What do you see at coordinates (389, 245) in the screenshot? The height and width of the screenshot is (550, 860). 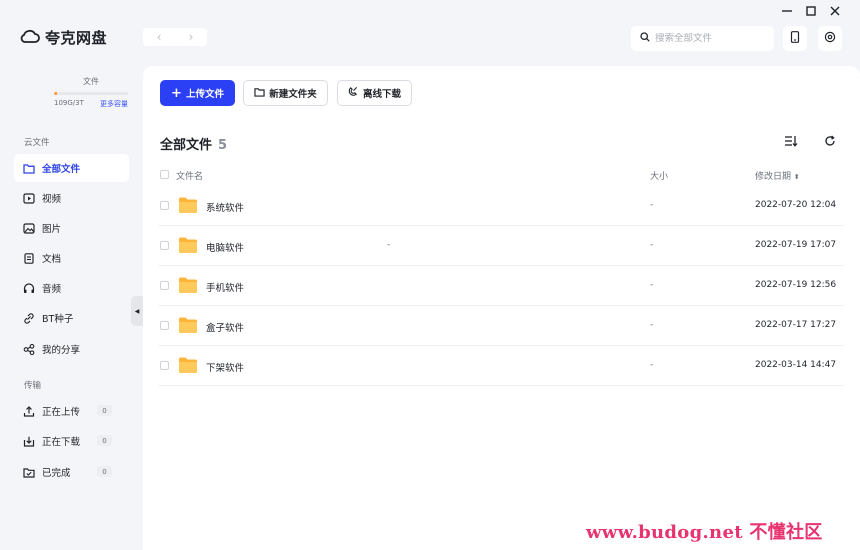 I see `file-extra: -` at bounding box center [389, 245].